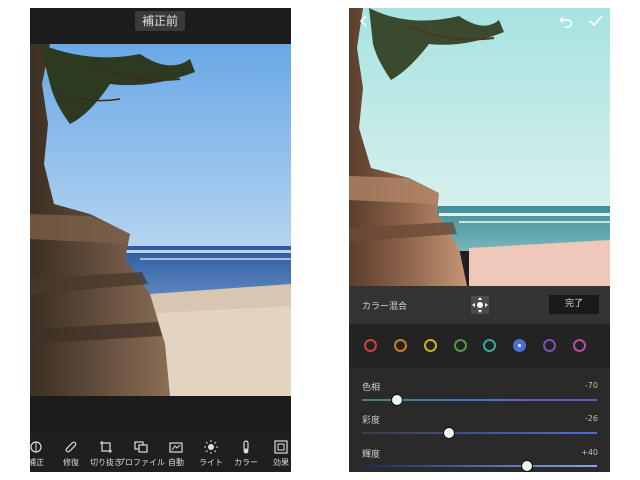 Image resolution: width=640 pixels, height=480 pixels. I want to click on swatch-purple, so click(549, 345).